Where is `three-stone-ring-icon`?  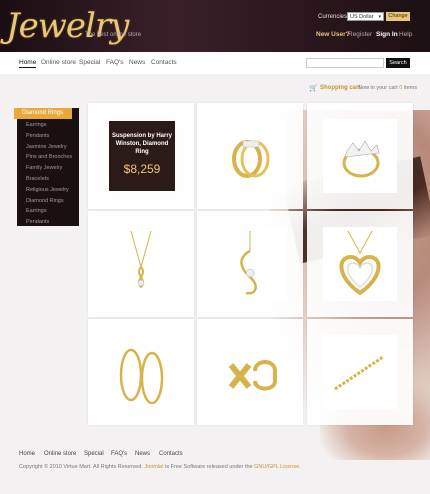
three-stone-ring-icon is located at coordinates (361, 159).